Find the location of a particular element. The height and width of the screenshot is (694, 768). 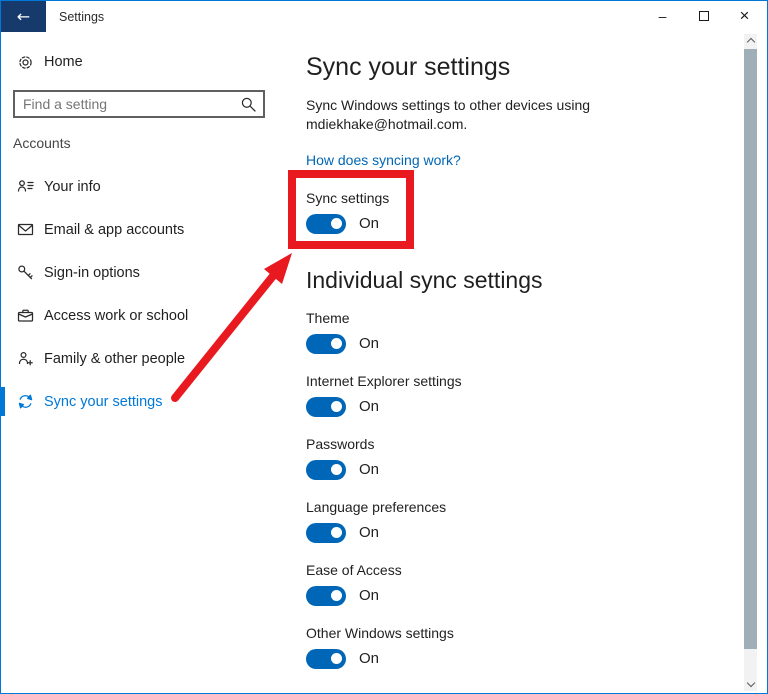

toggle-group-other-windows-settings: Other Windows settings On is located at coordinates (521, 647).